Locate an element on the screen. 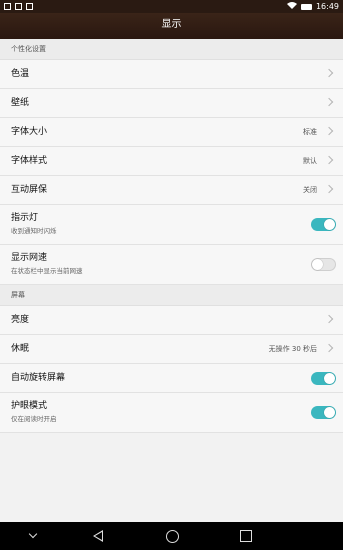  hide-nav-button is located at coordinates (33, 536).